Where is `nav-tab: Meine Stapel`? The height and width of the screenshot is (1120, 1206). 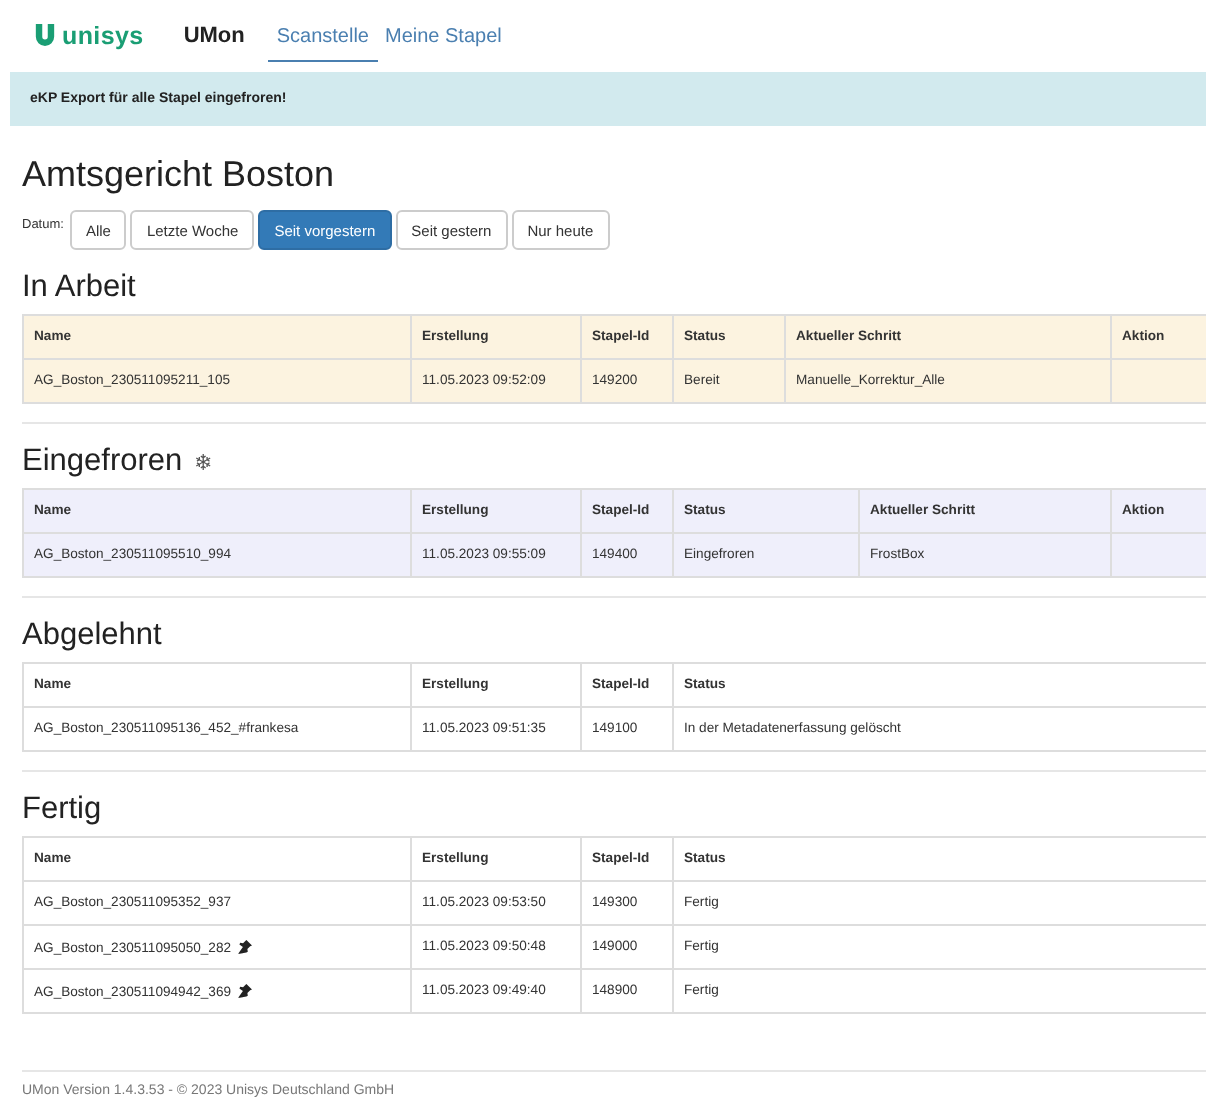 nav-tab: Meine Stapel is located at coordinates (443, 35).